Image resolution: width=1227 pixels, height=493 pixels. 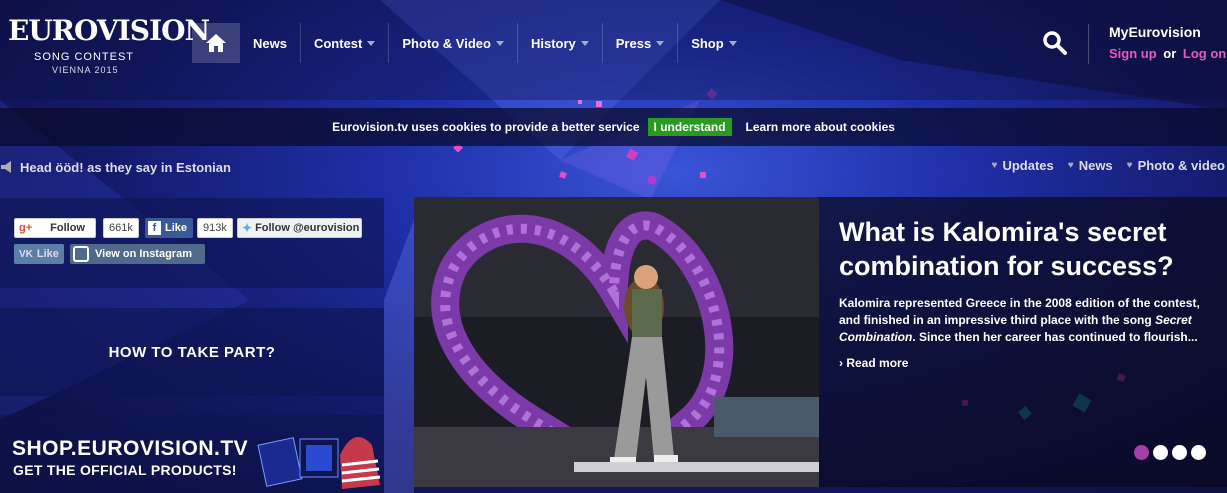 I want to click on nav-contest: Contest, so click(x=345, y=43).